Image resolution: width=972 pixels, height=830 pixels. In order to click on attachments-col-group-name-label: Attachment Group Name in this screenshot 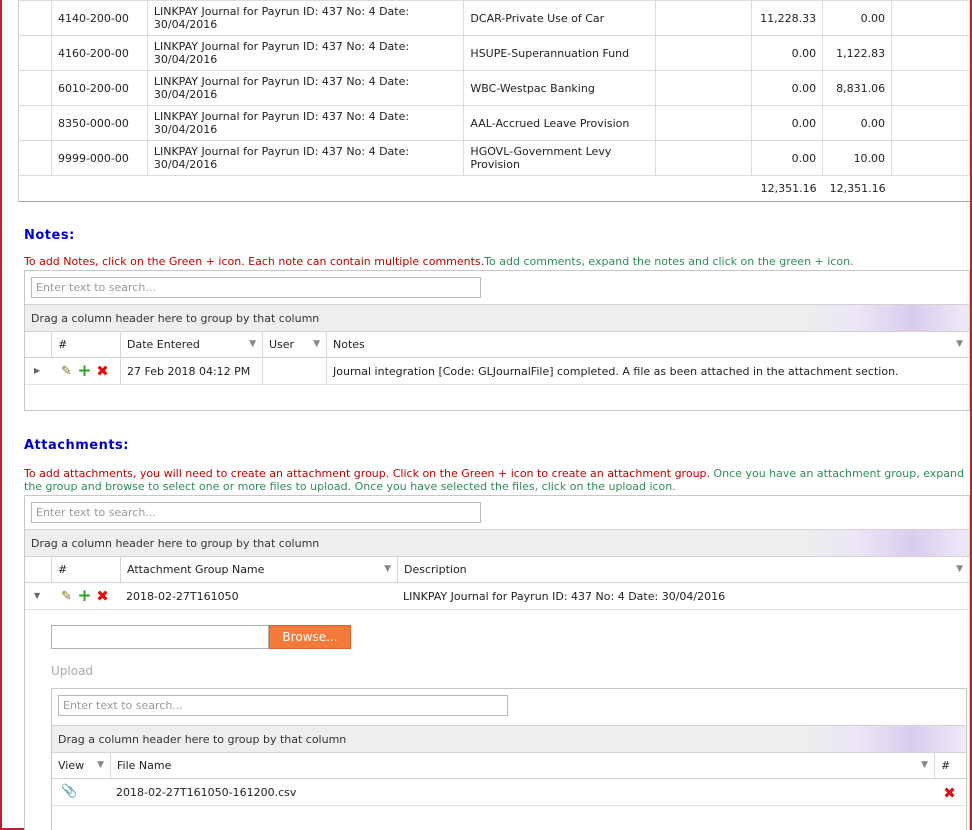, I will do `click(196, 569)`.